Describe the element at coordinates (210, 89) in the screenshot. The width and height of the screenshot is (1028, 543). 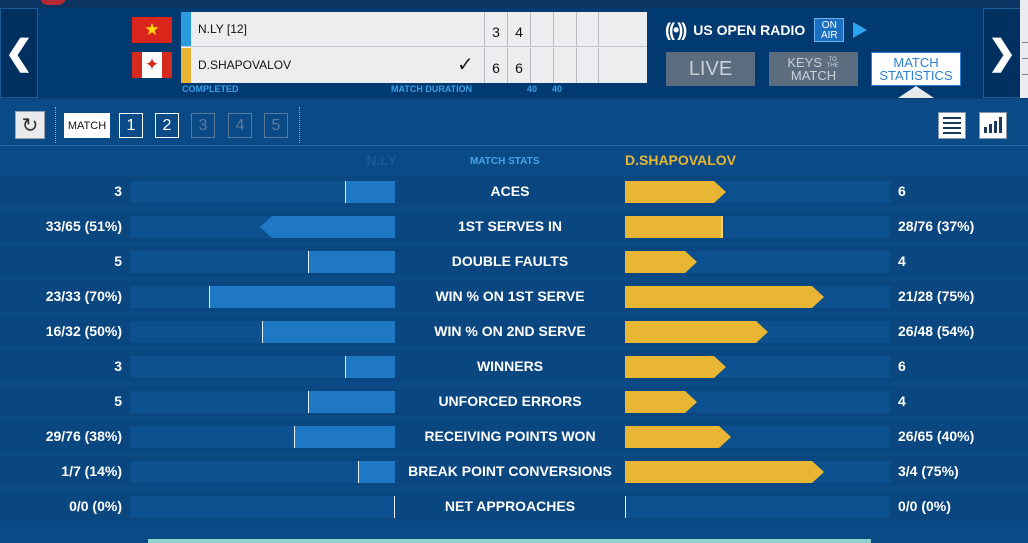
I see `match-status: COMPLETED` at that location.